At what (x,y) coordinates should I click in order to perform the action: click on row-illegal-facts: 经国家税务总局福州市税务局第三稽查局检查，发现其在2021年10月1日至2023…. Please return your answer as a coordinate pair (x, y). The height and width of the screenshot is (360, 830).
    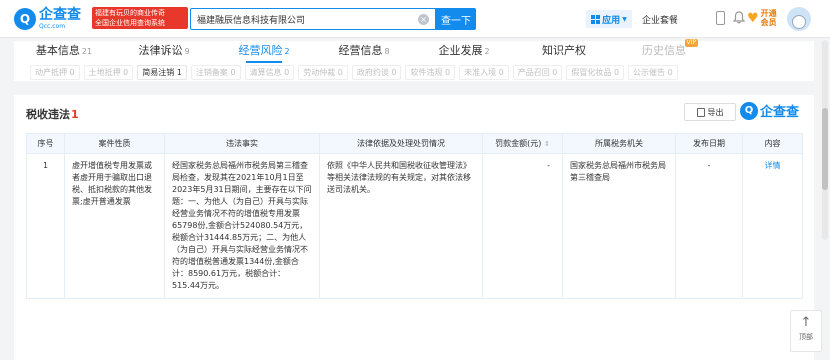
    Looking at the image, I should click on (242, 226).